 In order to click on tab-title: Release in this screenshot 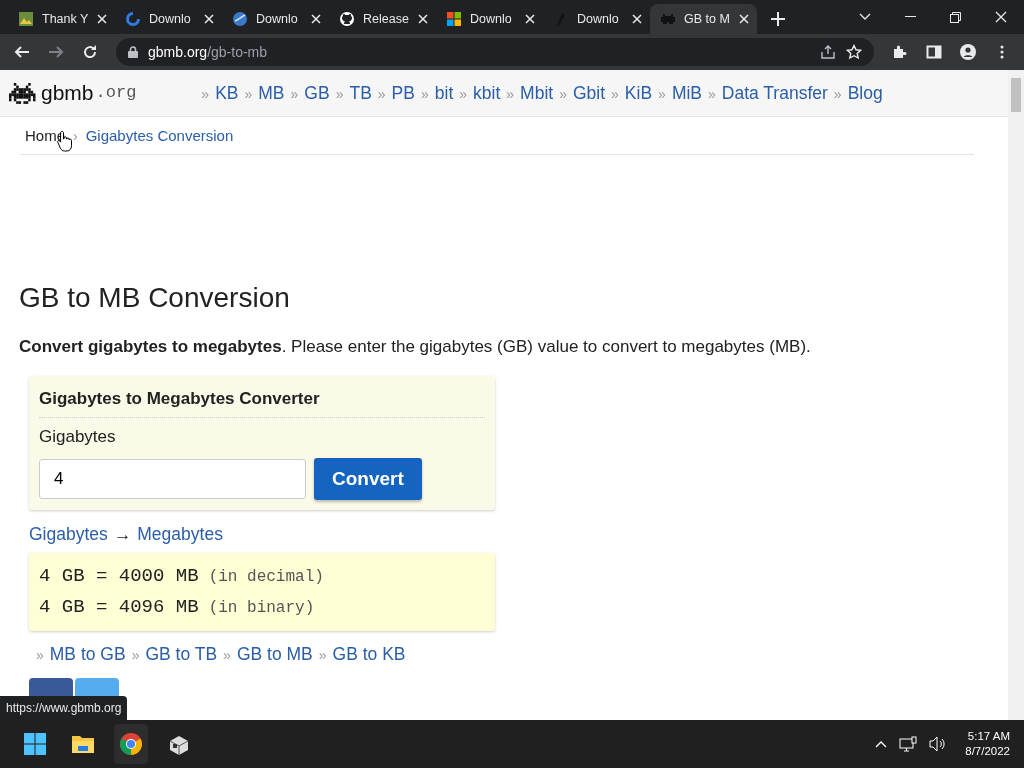, I will do `click(386, 18)`.